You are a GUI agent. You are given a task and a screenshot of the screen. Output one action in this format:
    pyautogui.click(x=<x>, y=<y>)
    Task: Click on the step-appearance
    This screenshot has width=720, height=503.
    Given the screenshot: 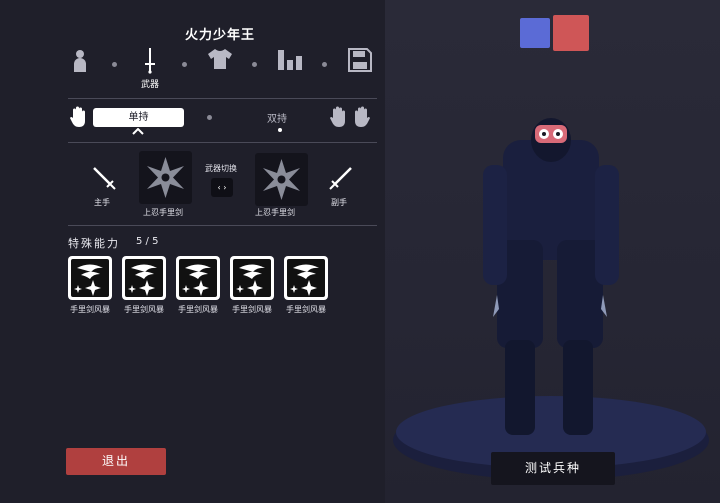 What is the action you would take?
    pyautogui.click(x=80, y=70)
    